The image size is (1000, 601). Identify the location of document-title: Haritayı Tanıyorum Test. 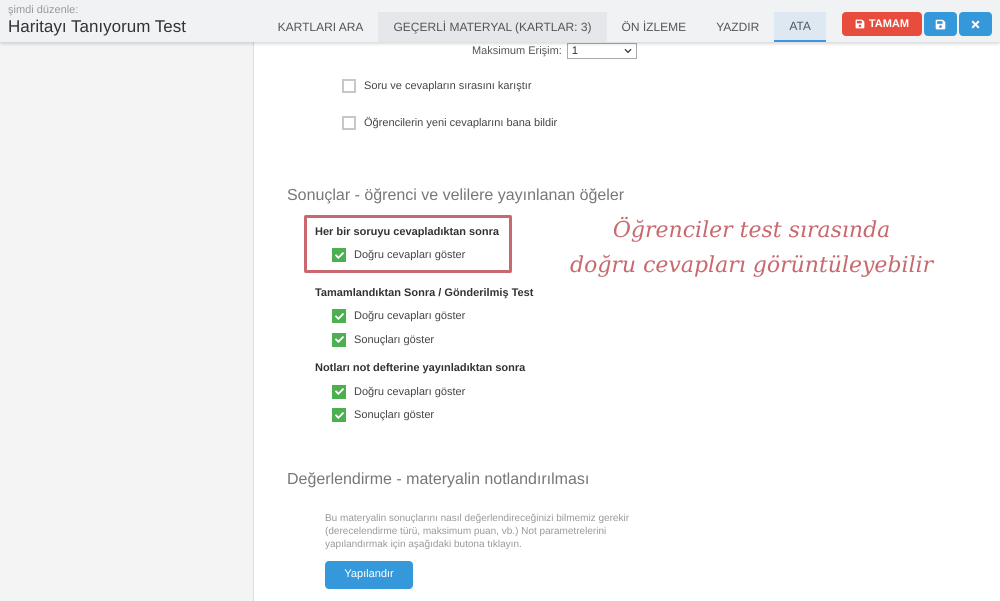
(97, 26).